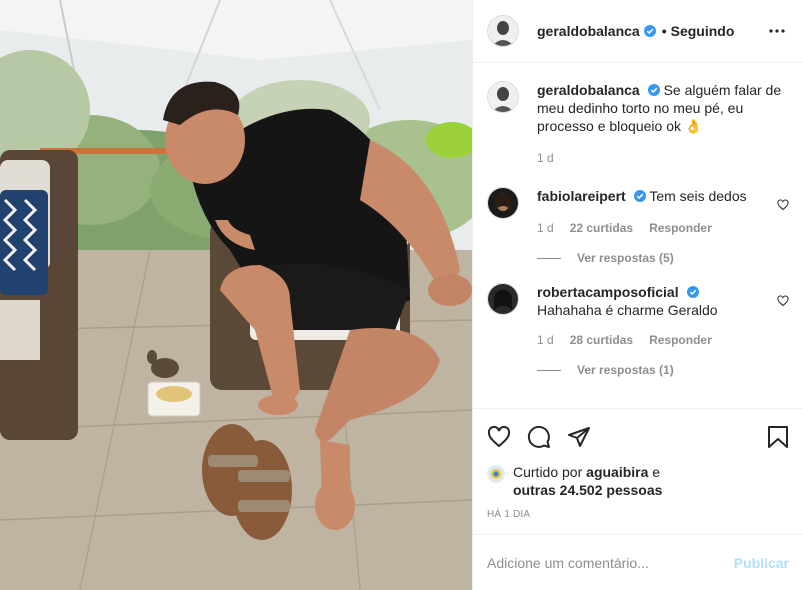  What do you see at coordinates (625, 258) in the screenshot?
I see `view-replies-label: Ver respostas (5)` at bounding box center [625, 258].